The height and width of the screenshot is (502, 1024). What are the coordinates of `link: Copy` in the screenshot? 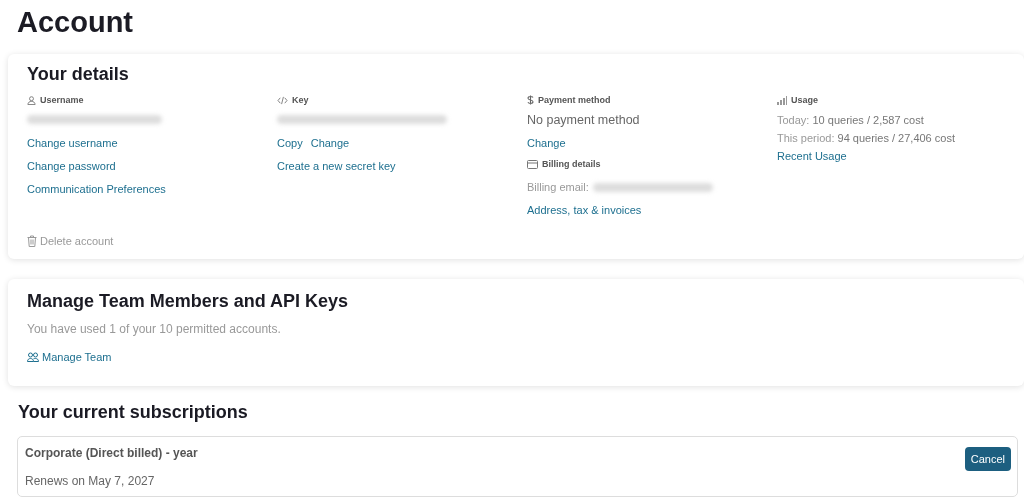 It's located at (290, 143).